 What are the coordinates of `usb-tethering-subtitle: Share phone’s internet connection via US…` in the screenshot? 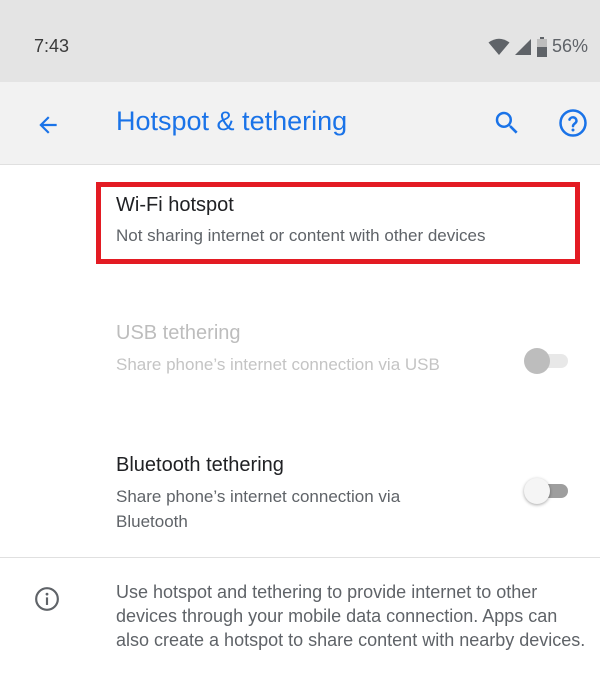 It's located at (278, 364).